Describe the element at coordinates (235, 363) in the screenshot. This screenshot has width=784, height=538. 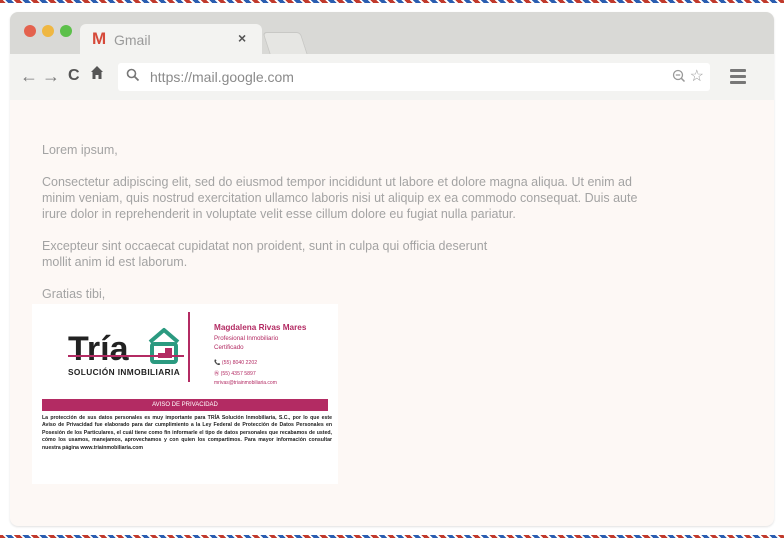
I see `phone-number: 📞 (55) 8040 2202` at that location.